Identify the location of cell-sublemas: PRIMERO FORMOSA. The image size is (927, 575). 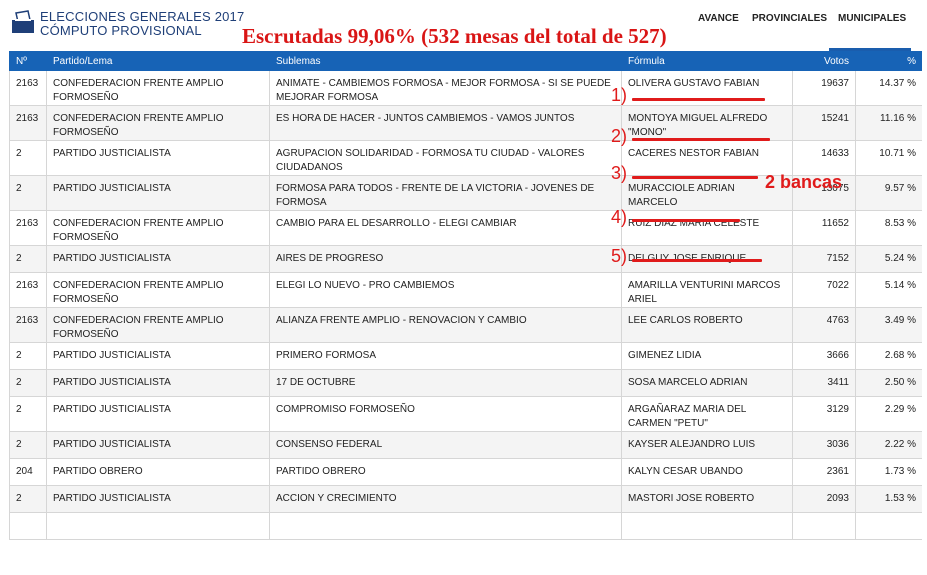
(445, 356).